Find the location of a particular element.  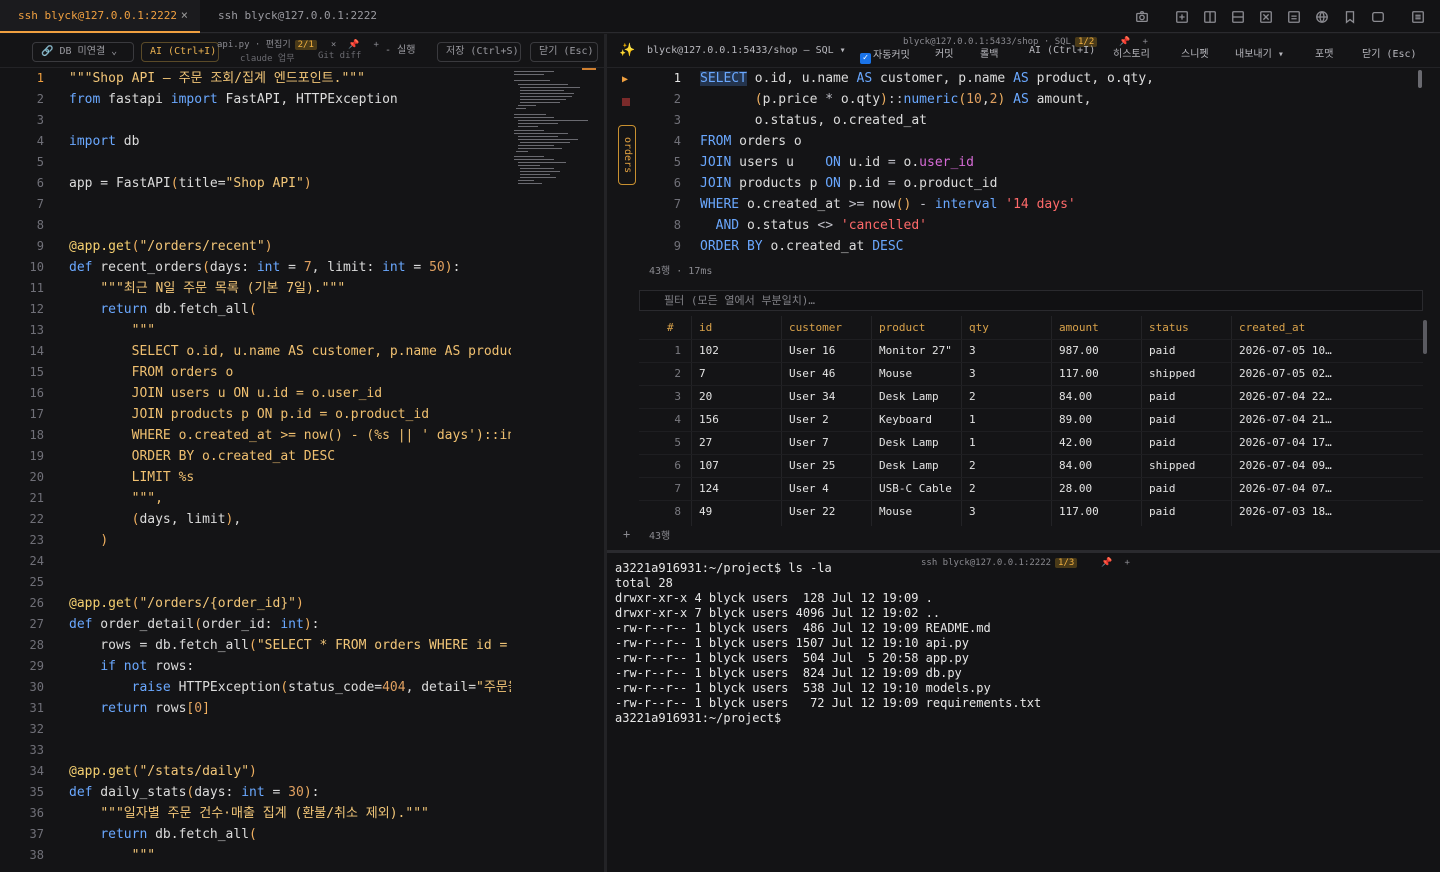

table-cell: User 7 is located at coordinates (828, 442).